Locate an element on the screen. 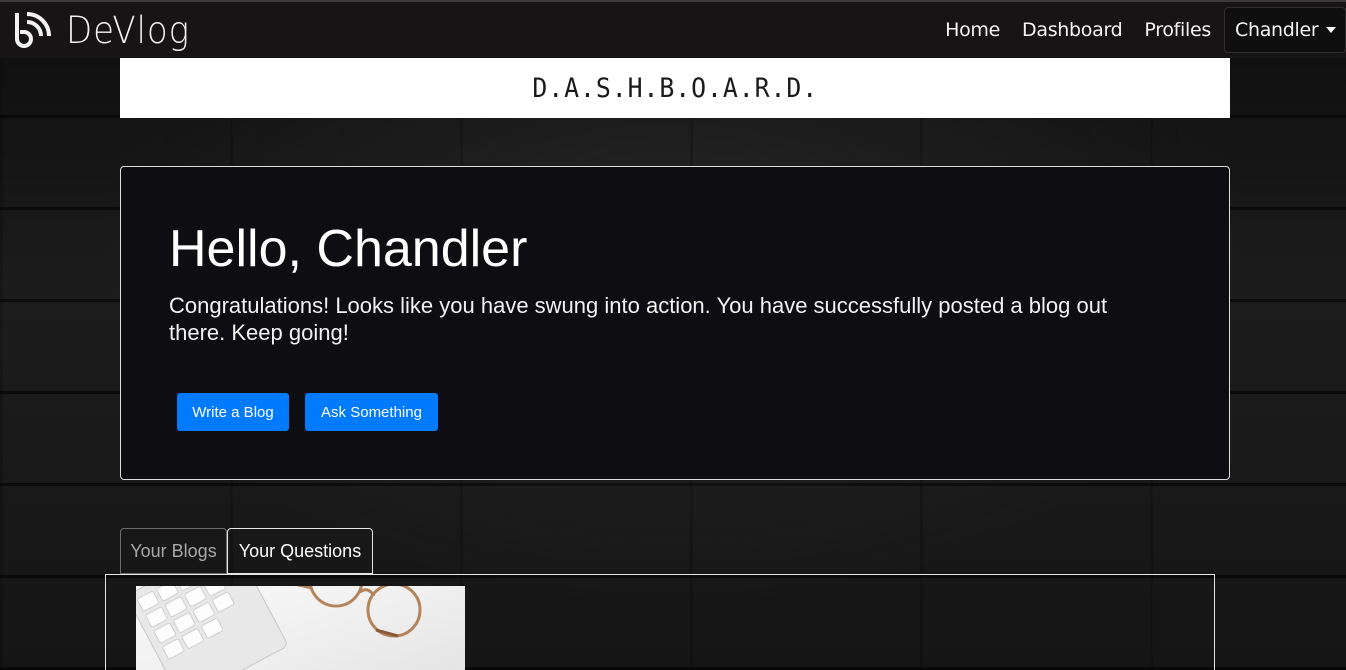 This screenshot has width=1346, height=670. keyboard-glasses-image is located at coordinates (279, 628).